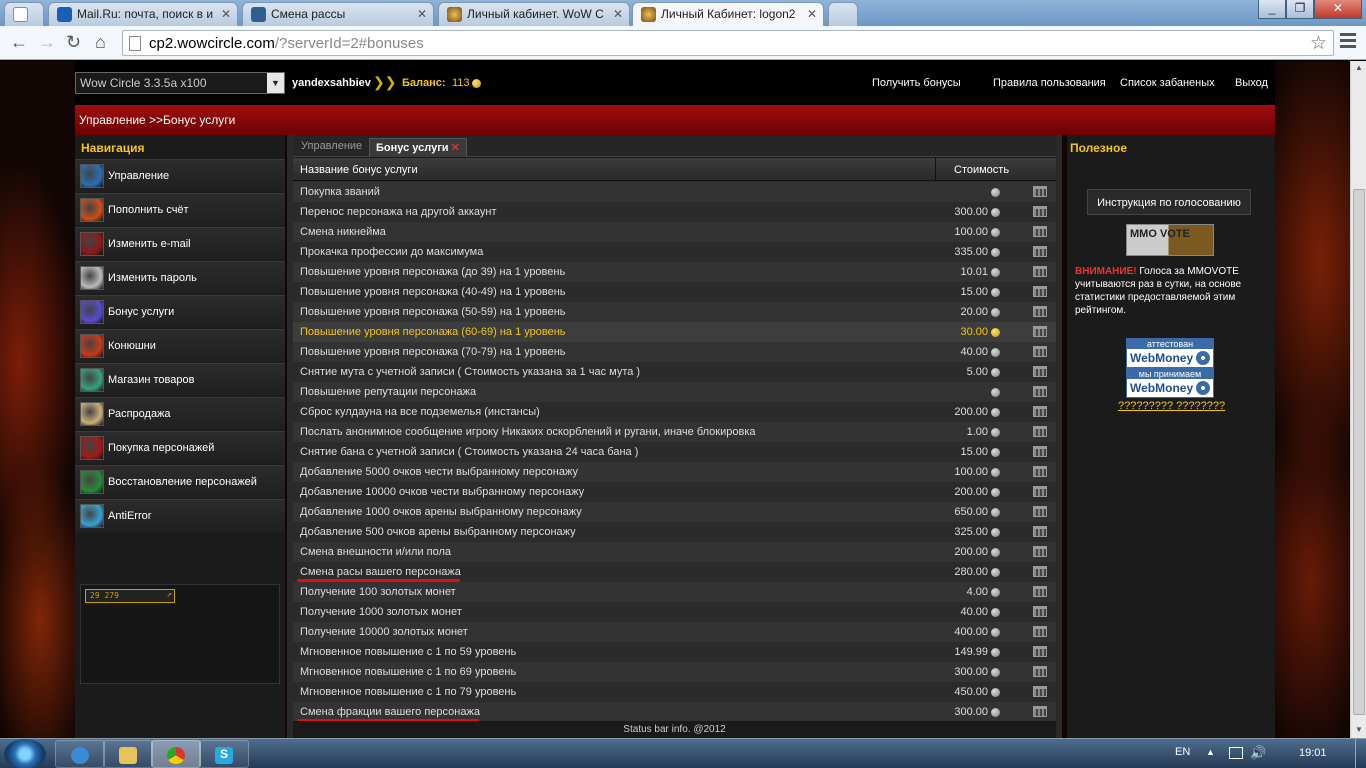  I want to click on logout-link: Выход, so click(1251, 83).